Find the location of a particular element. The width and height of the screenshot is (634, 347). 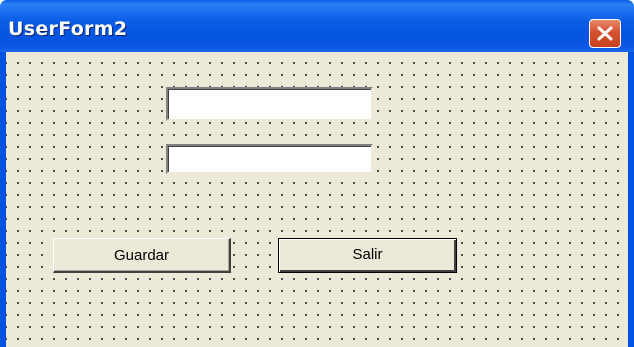

window-title: UserForm2 is located at coordinates (68, 29).